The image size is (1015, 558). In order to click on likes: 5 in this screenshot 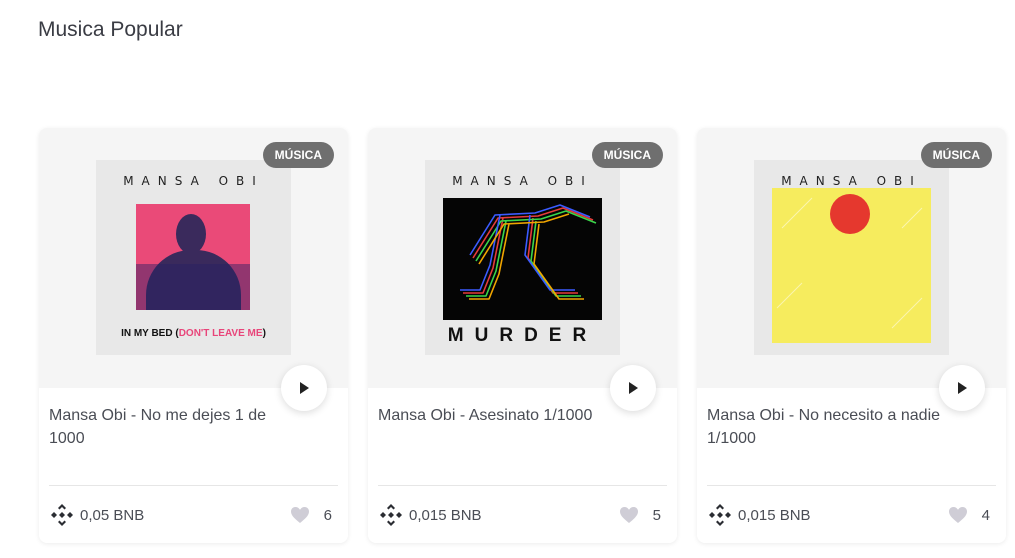, I will do `click(640, 515)`.